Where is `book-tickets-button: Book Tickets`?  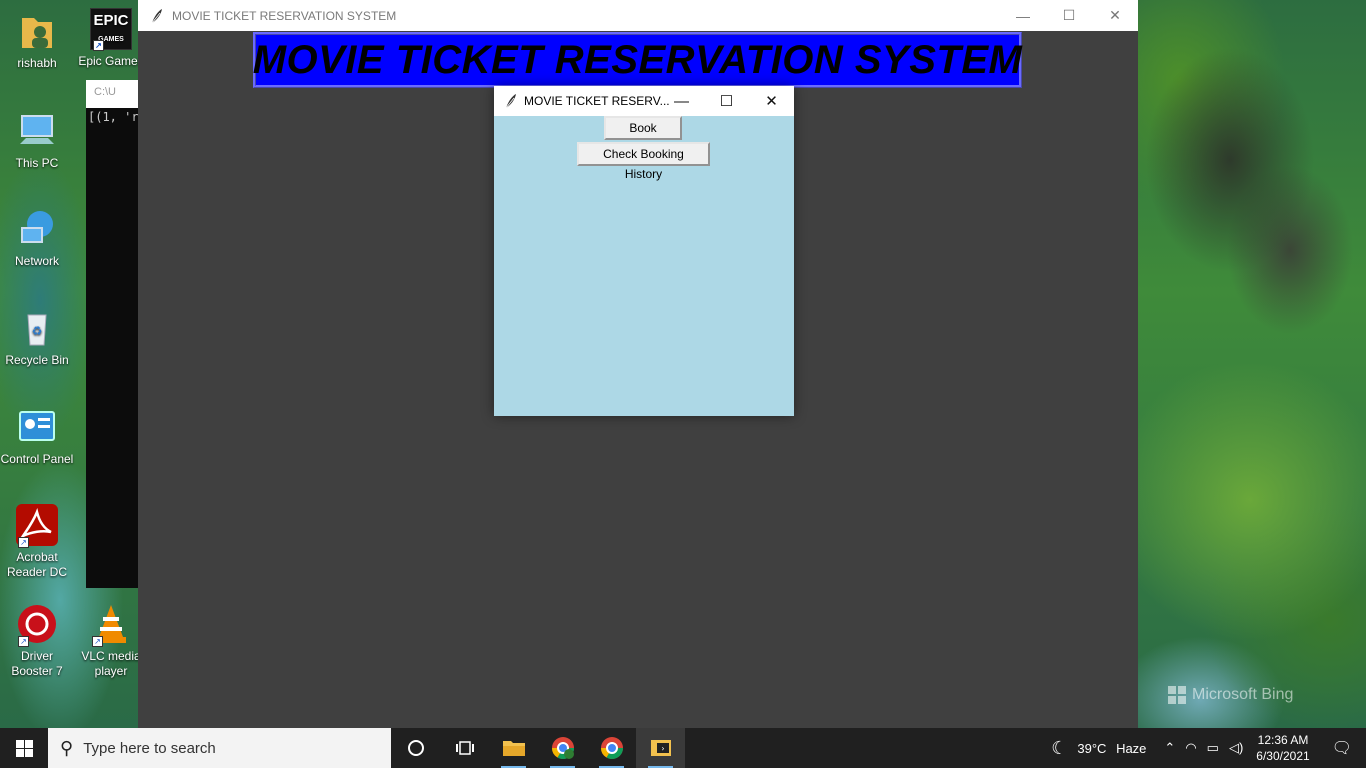
book-tickets-button: Book Tickets is located at coordinates (643, 135).